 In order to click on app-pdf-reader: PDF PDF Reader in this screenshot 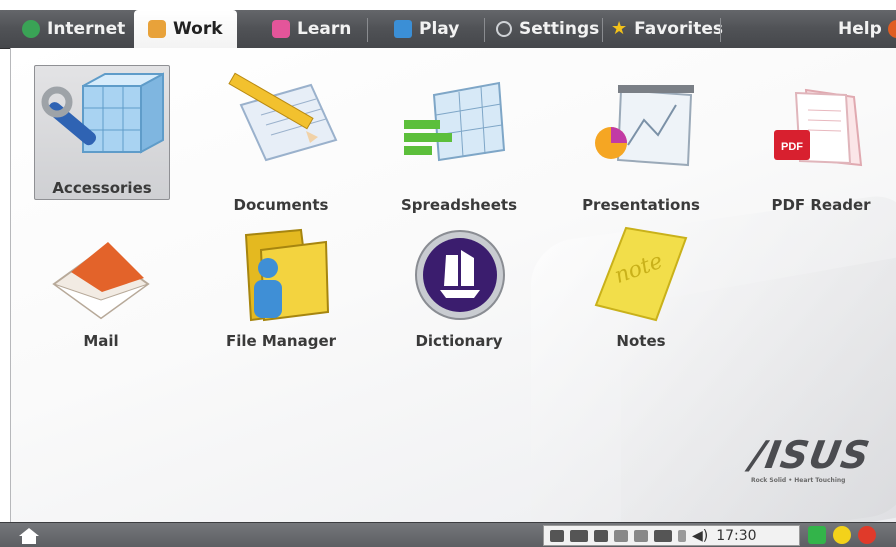, I will do `click(821, 139)`.